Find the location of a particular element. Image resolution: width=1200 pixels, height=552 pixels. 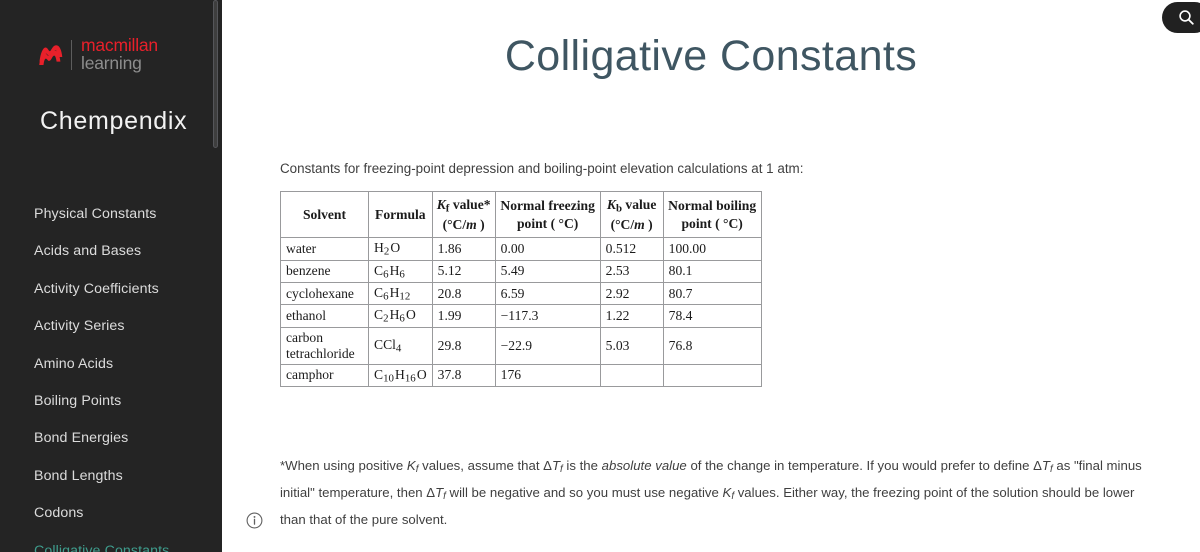

cell-kb-value: 2.92 is located at coordinates (631, 293).